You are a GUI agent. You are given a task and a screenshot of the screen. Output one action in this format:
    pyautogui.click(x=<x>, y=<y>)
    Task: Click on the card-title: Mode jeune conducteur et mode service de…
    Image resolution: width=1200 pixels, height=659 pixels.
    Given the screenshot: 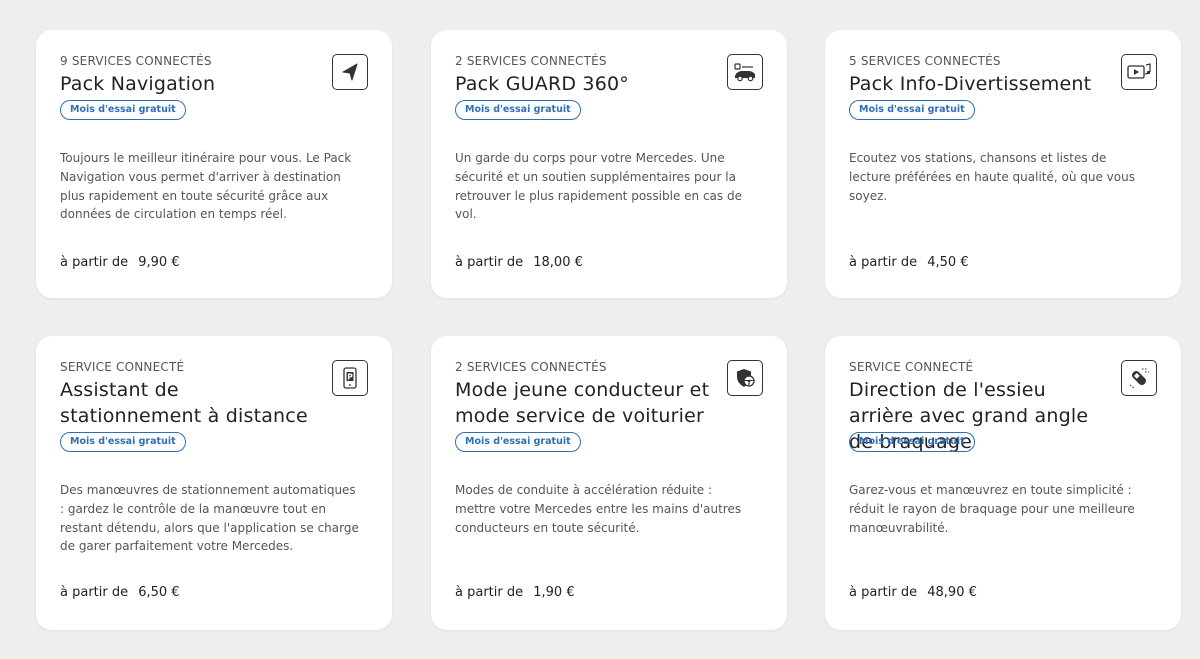 What is the action you would take?
    pyautogui.click(x=584, y=403)
    